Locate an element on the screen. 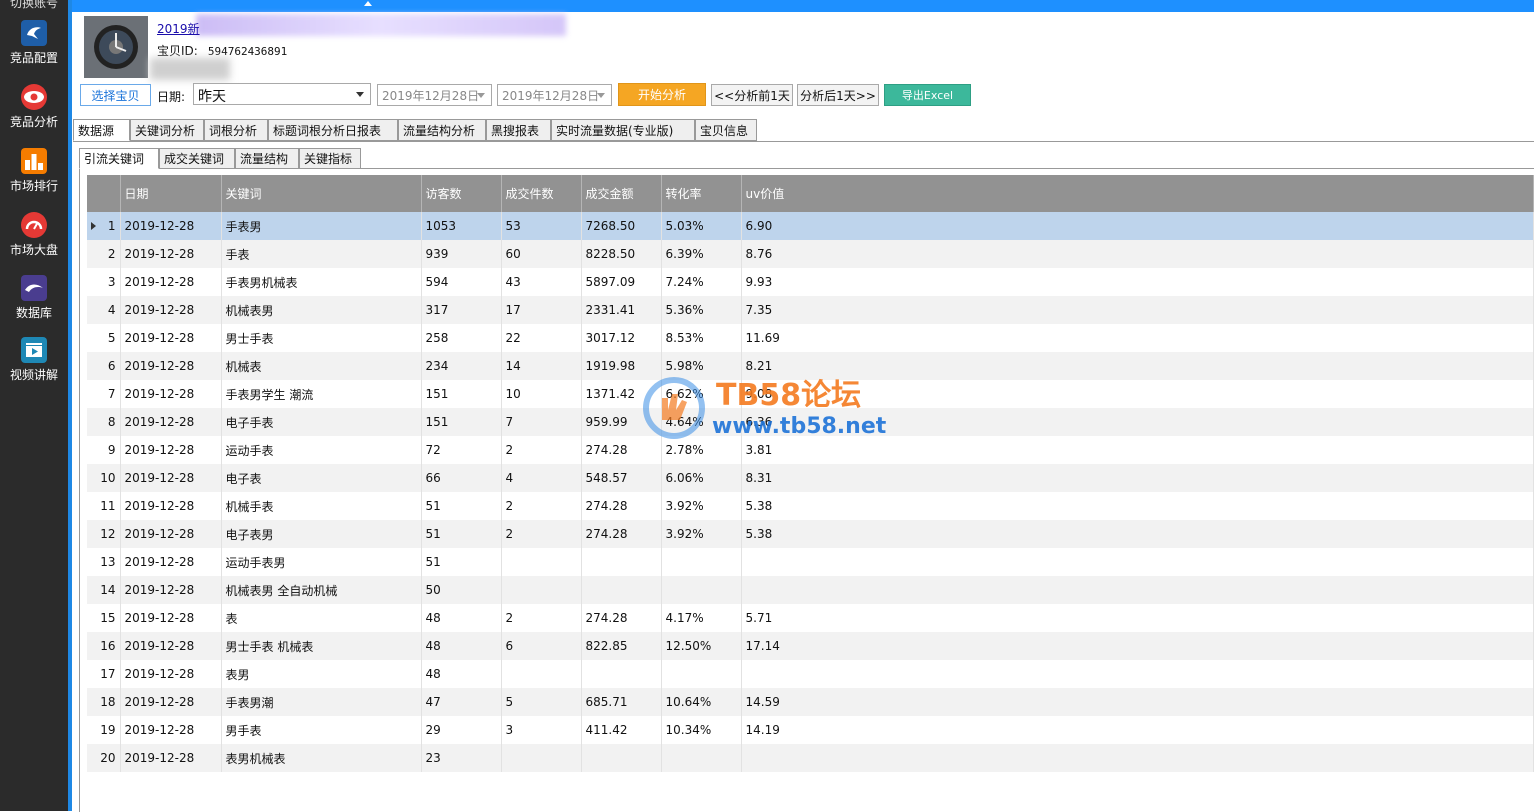 The image size is (1534, 812). row-number: 20 is located at coordinates (104, 758).